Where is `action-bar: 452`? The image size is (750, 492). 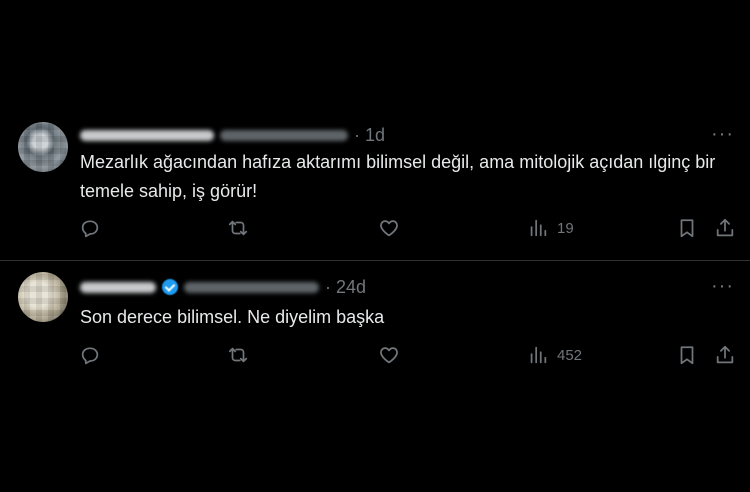 action-bar: 452 is located at coordinates (375, 358).